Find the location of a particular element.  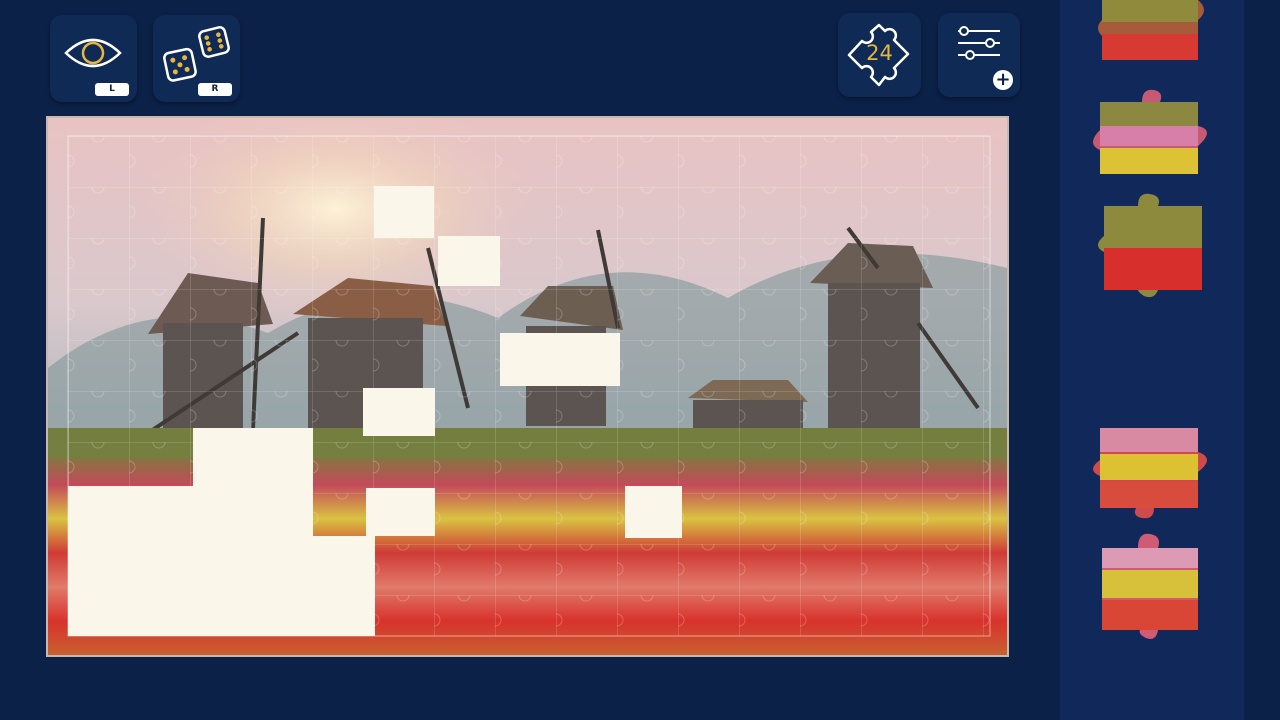

piece-count-value: 24 is located at coordinates (879, 53).